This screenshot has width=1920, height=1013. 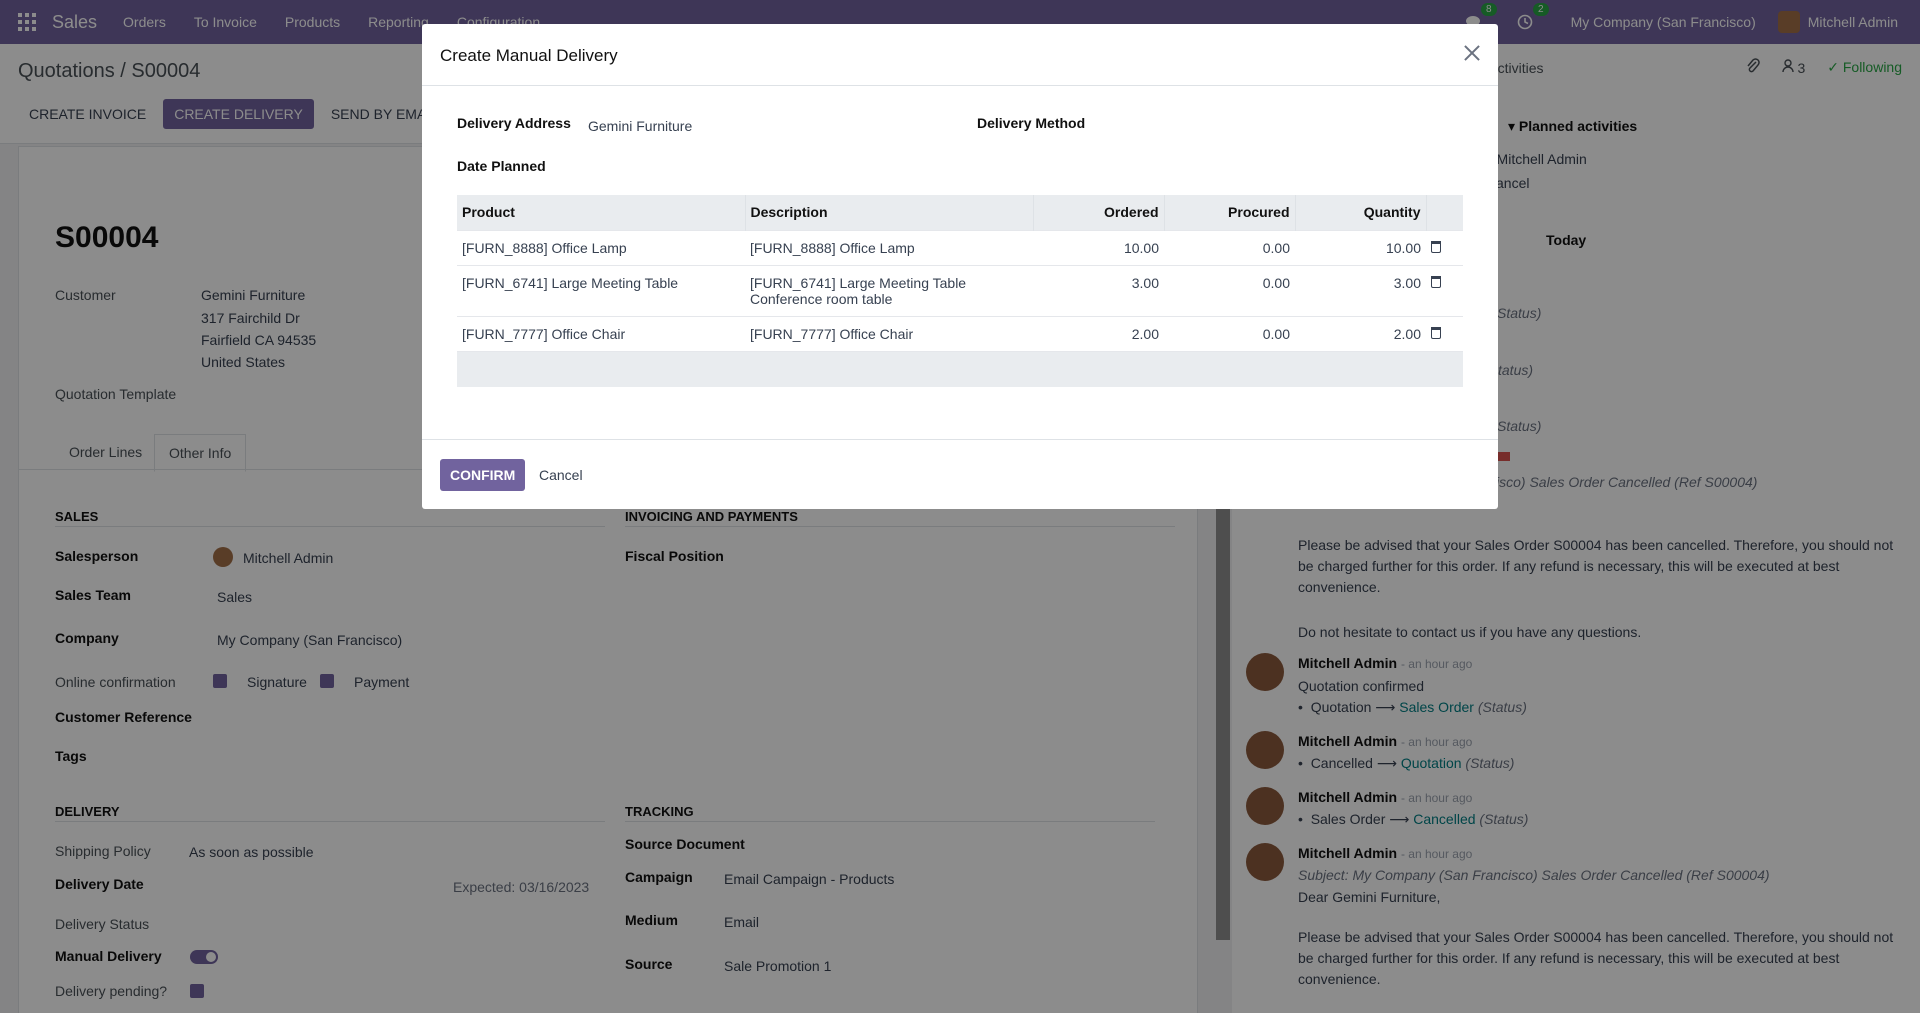 I want to click on col-ordered: Ordered, so click(x=1099, y=212).